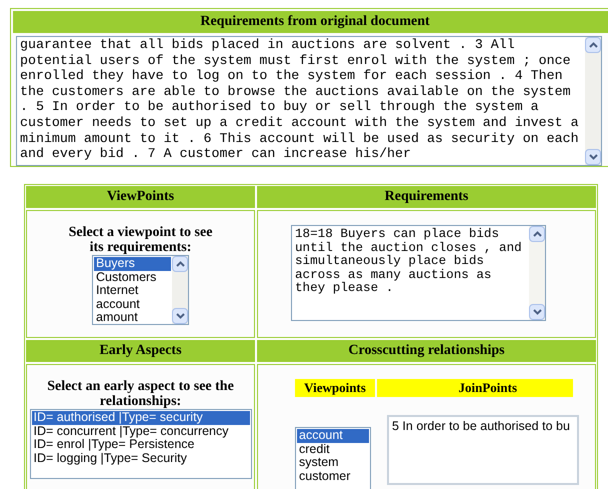 The width and height of the screenshot is (608, 489). I want to click on list-option: ID= authorised |Type= security, so click(141, 417).